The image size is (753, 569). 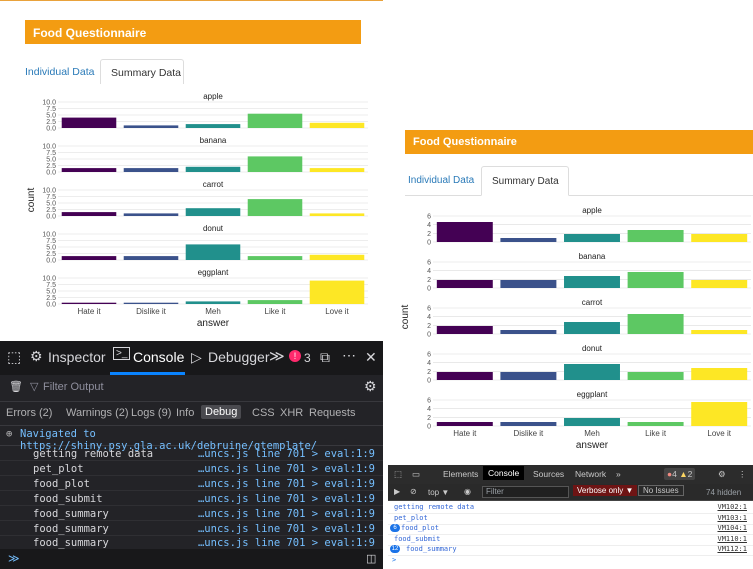 I want to click on more-options-icon: ⋮, so click(x=742, y=474).